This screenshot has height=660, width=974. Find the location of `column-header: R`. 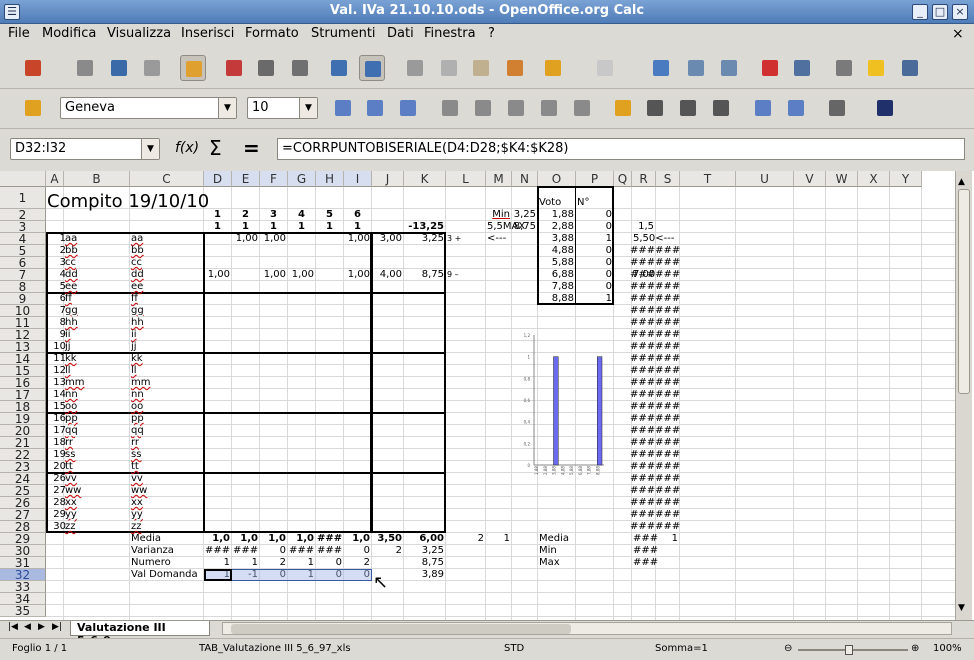

column-header: R is located at coordinates (644, 179).